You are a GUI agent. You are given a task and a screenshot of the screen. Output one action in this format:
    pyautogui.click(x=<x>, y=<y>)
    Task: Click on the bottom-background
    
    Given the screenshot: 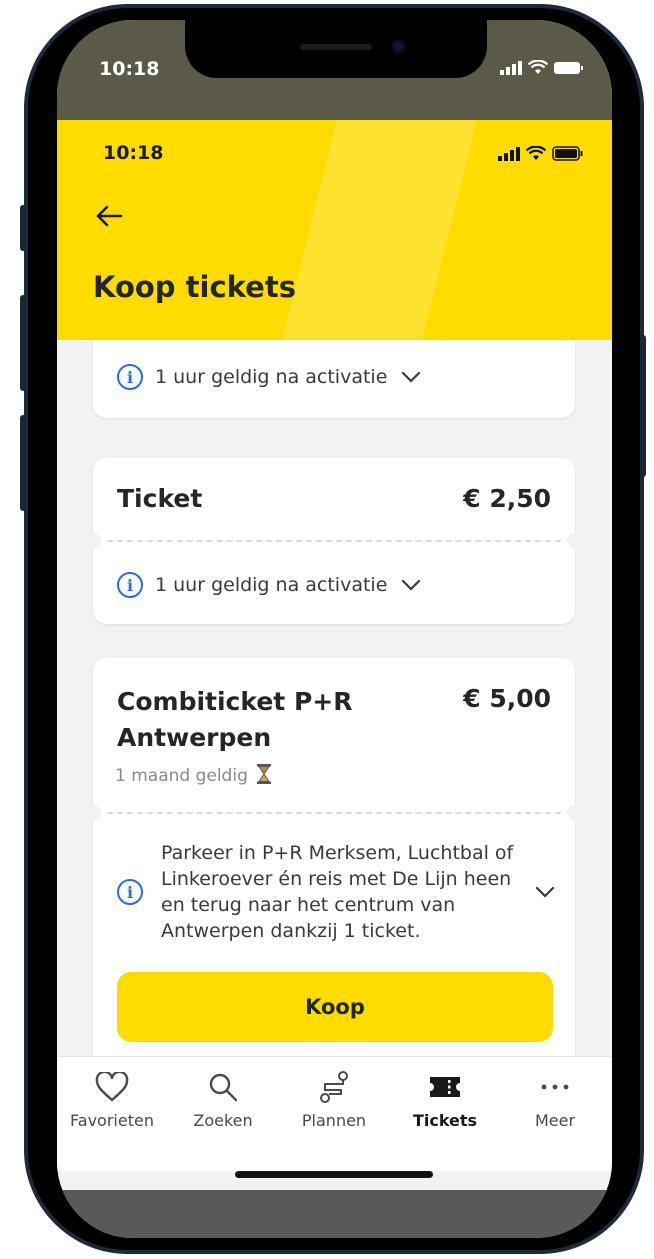 What is the action you would take?
    pyautogui.click(x=334, y=1214)
    